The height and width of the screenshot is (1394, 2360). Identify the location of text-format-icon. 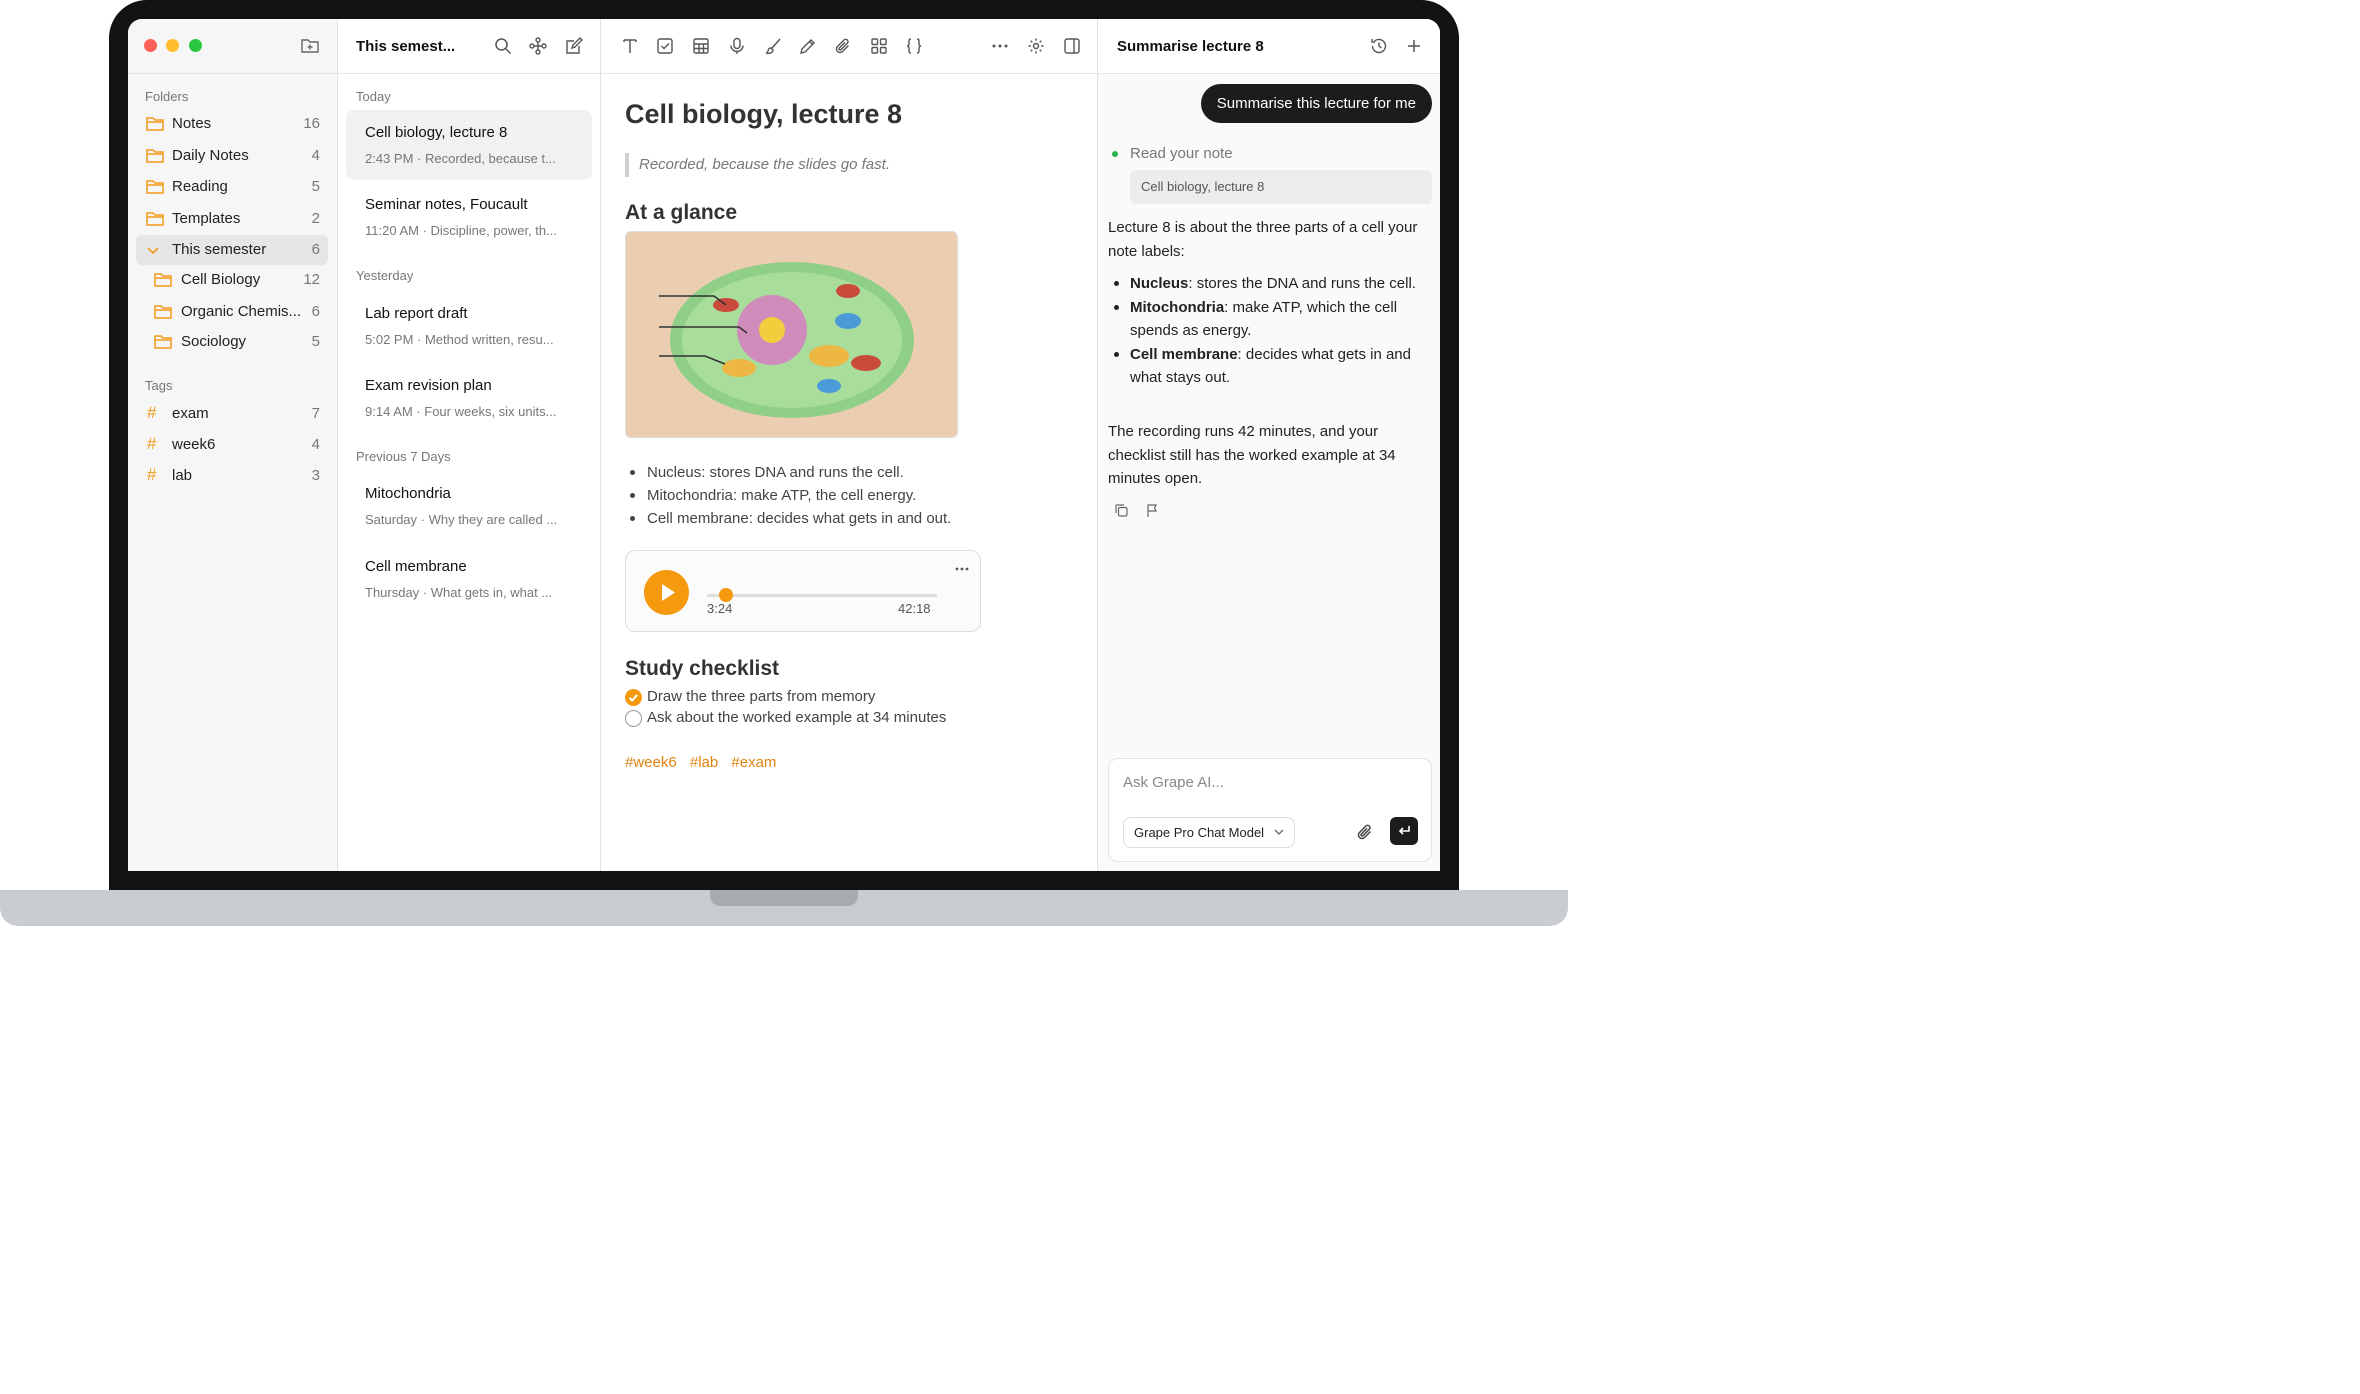
(630, 46).